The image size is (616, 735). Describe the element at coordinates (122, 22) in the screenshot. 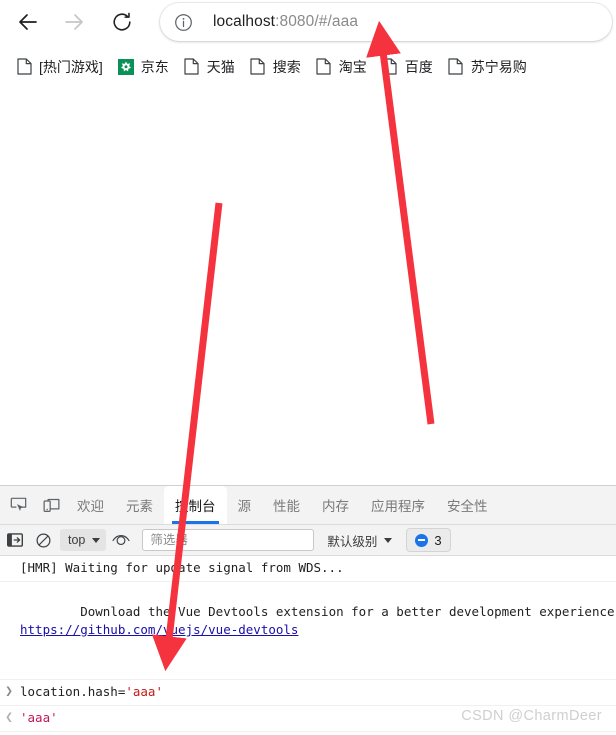

I see `reload-button` at that location.